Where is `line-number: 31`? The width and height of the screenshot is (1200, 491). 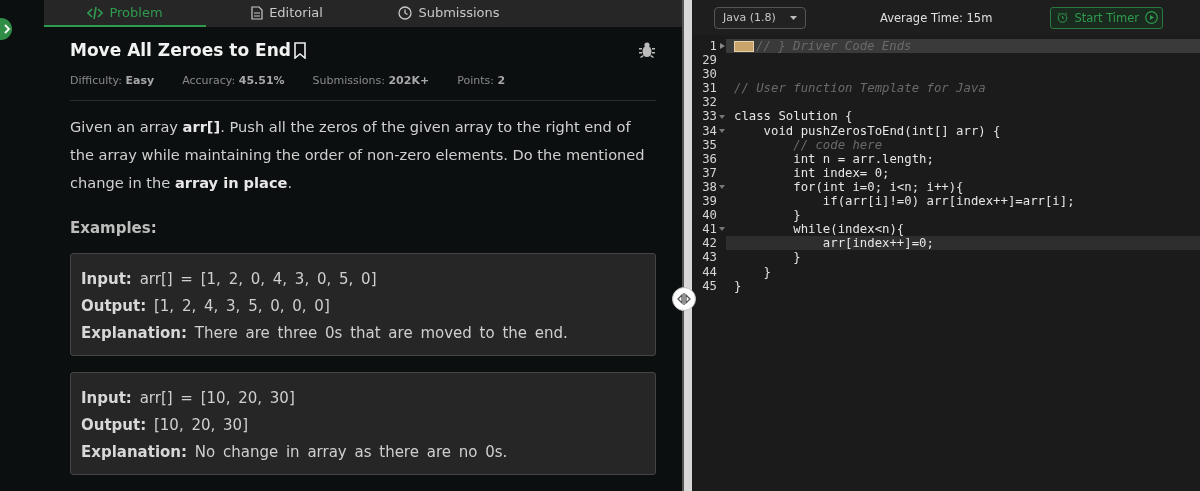 line-number: 31 is located at coordinates (709, 88).